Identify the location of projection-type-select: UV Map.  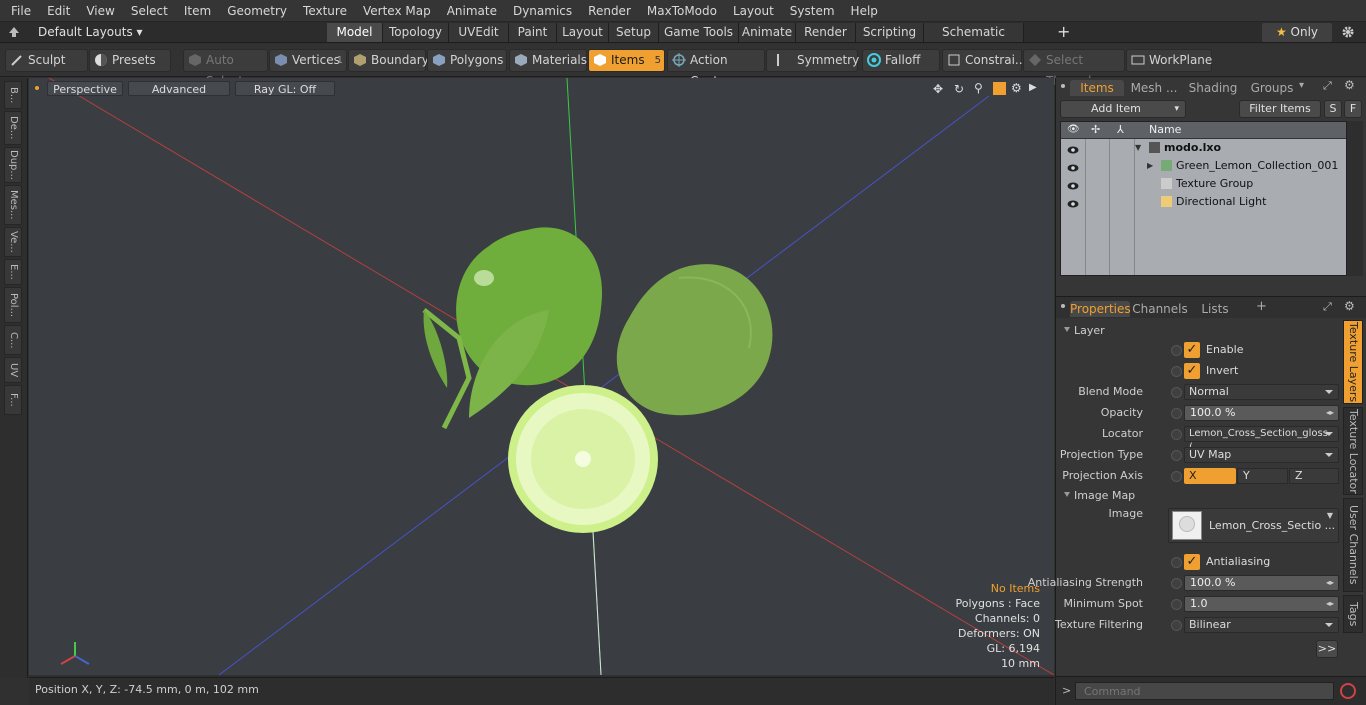
(1261, 455).